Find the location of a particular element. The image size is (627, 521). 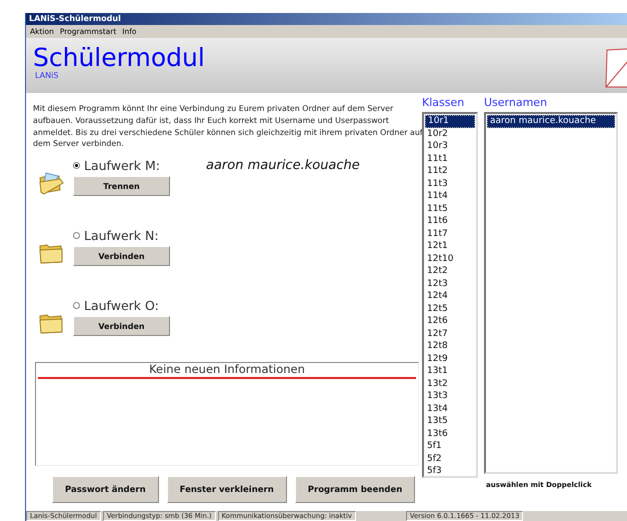

username-item: aaron maurice.kouache is located at coordinates (551, 121).